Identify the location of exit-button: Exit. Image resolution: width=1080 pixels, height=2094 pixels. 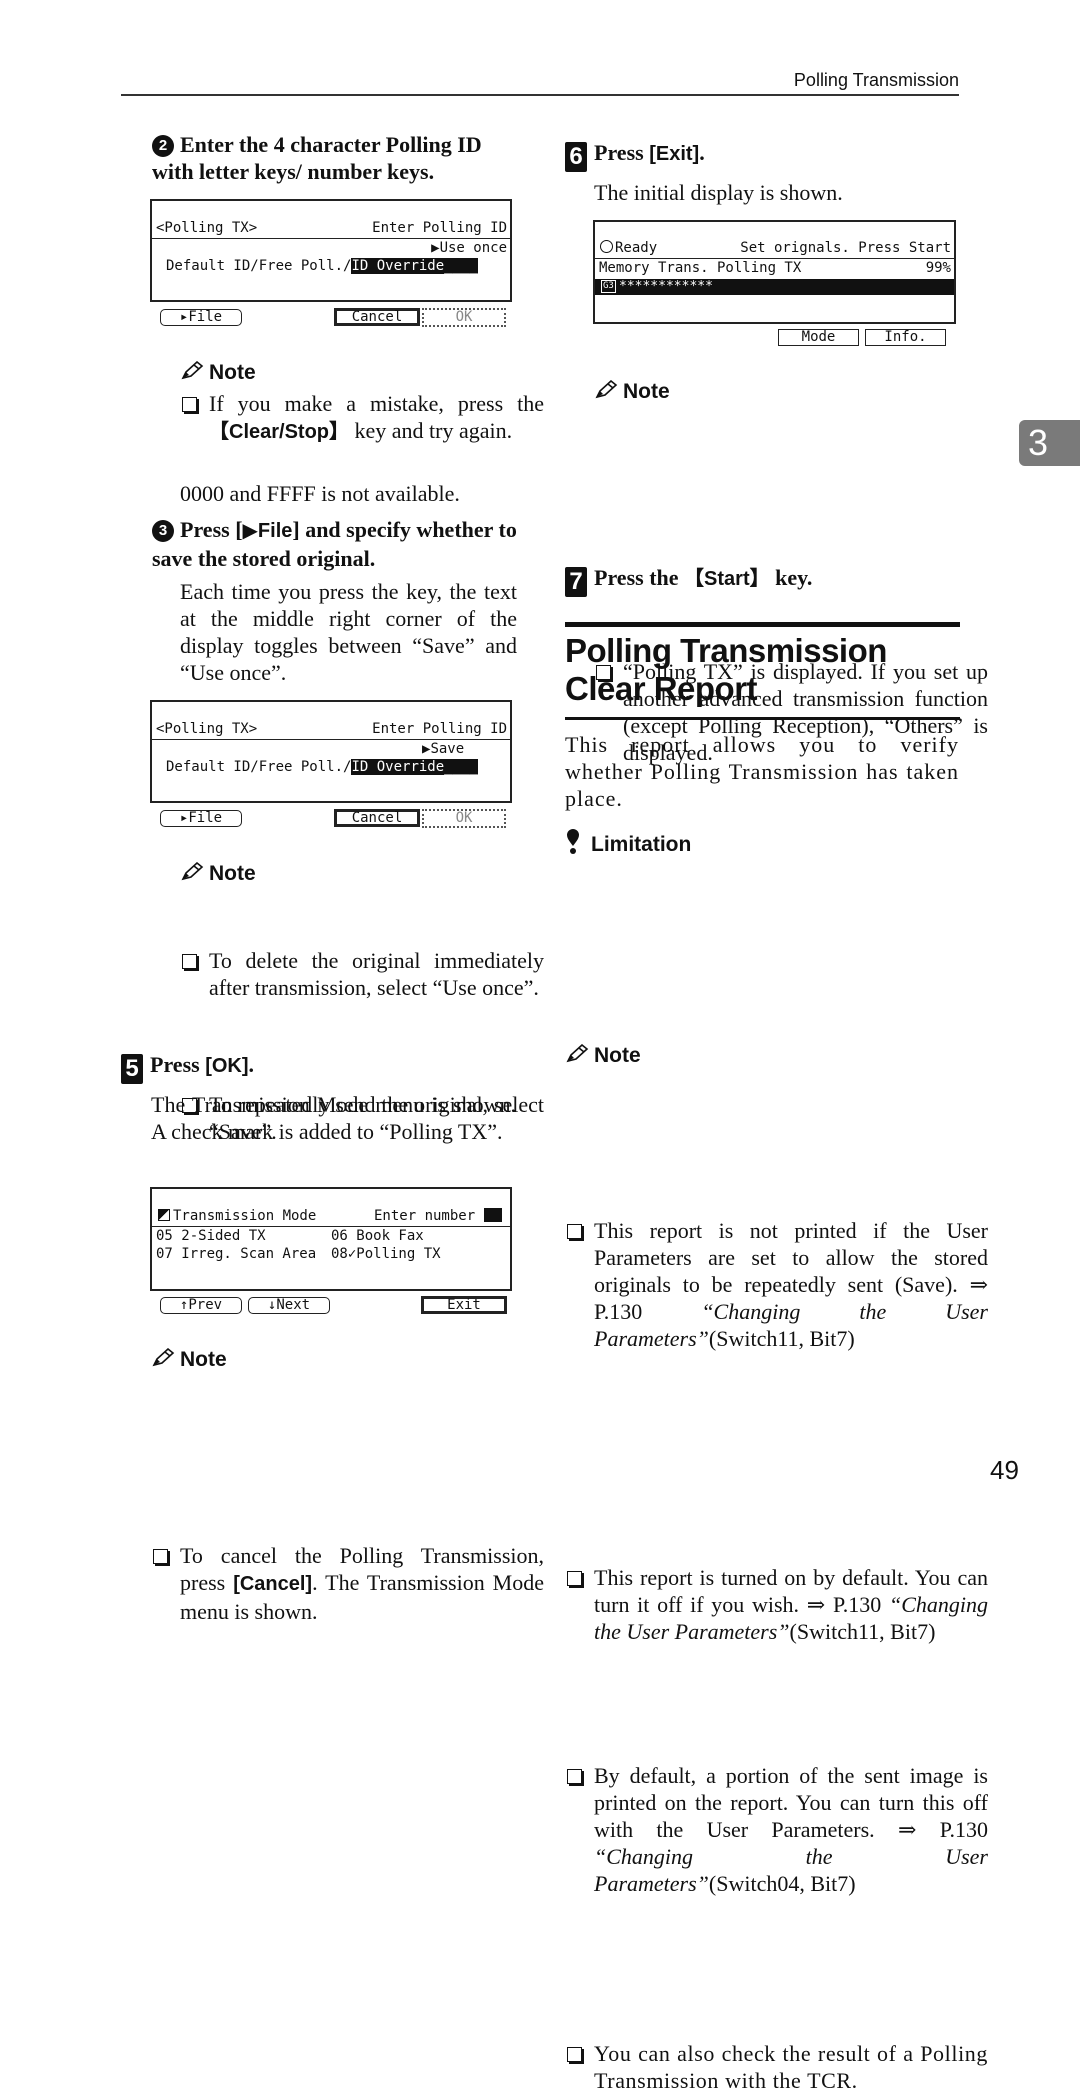
(464, 1305).